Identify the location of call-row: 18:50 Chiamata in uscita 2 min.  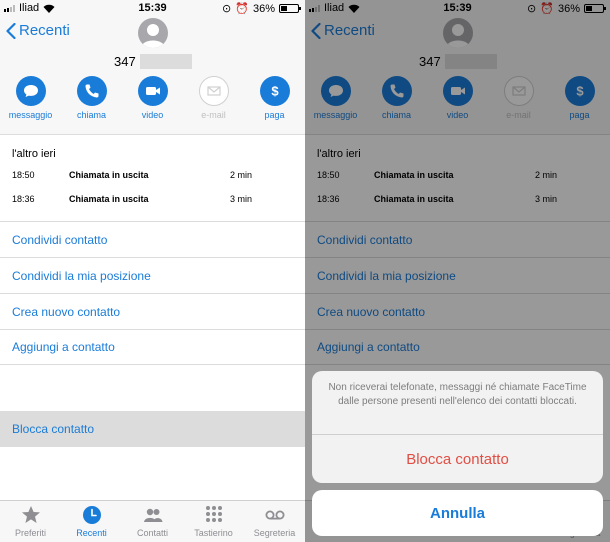
(132, 175).